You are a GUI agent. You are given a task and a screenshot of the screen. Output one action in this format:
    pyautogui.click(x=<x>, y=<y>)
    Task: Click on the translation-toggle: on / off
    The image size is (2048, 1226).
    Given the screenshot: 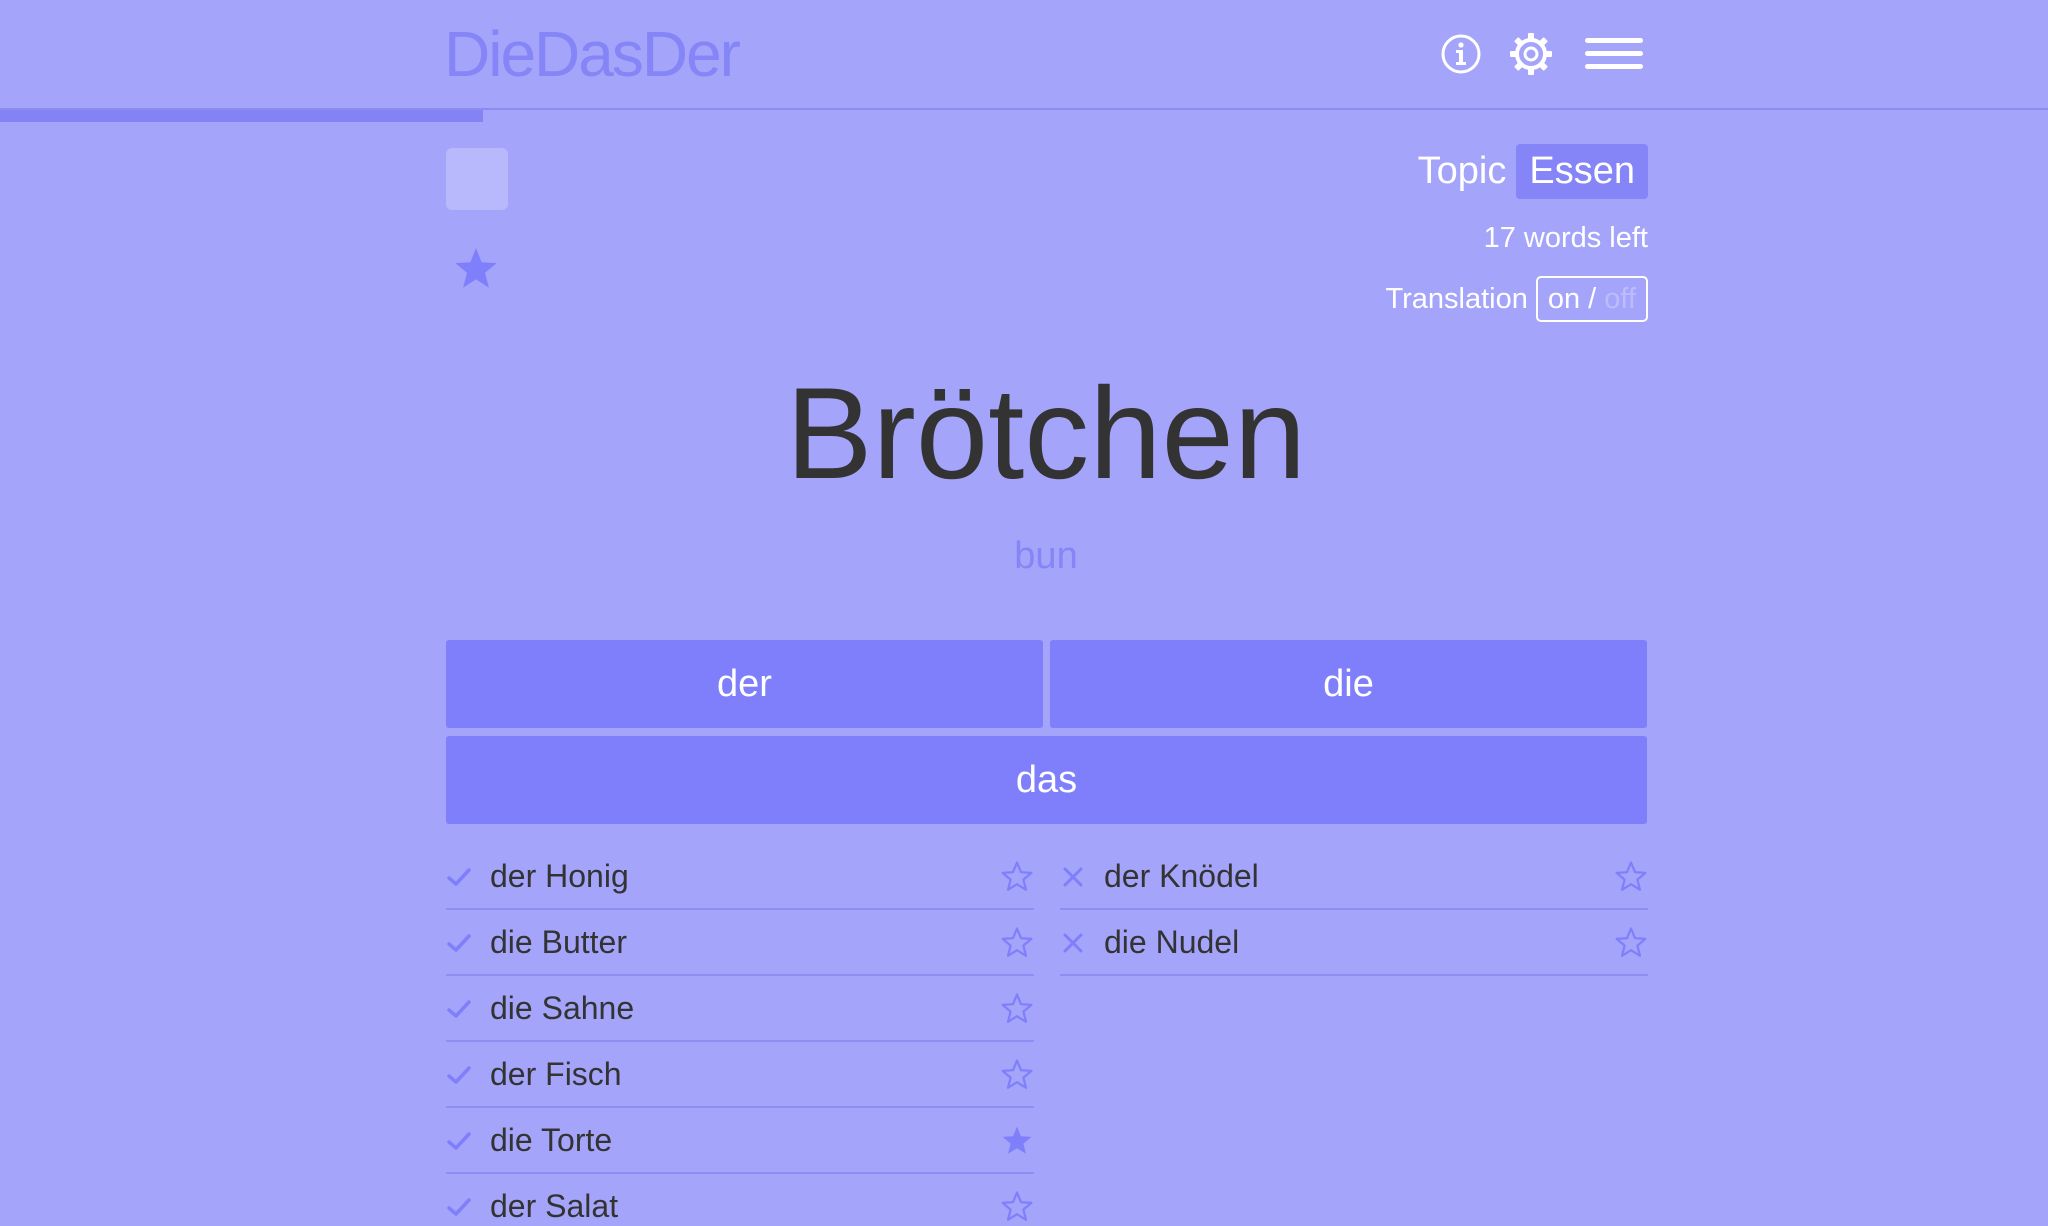 What is the action you would take?
    pyautogui.click(x=1591, y=299)
    